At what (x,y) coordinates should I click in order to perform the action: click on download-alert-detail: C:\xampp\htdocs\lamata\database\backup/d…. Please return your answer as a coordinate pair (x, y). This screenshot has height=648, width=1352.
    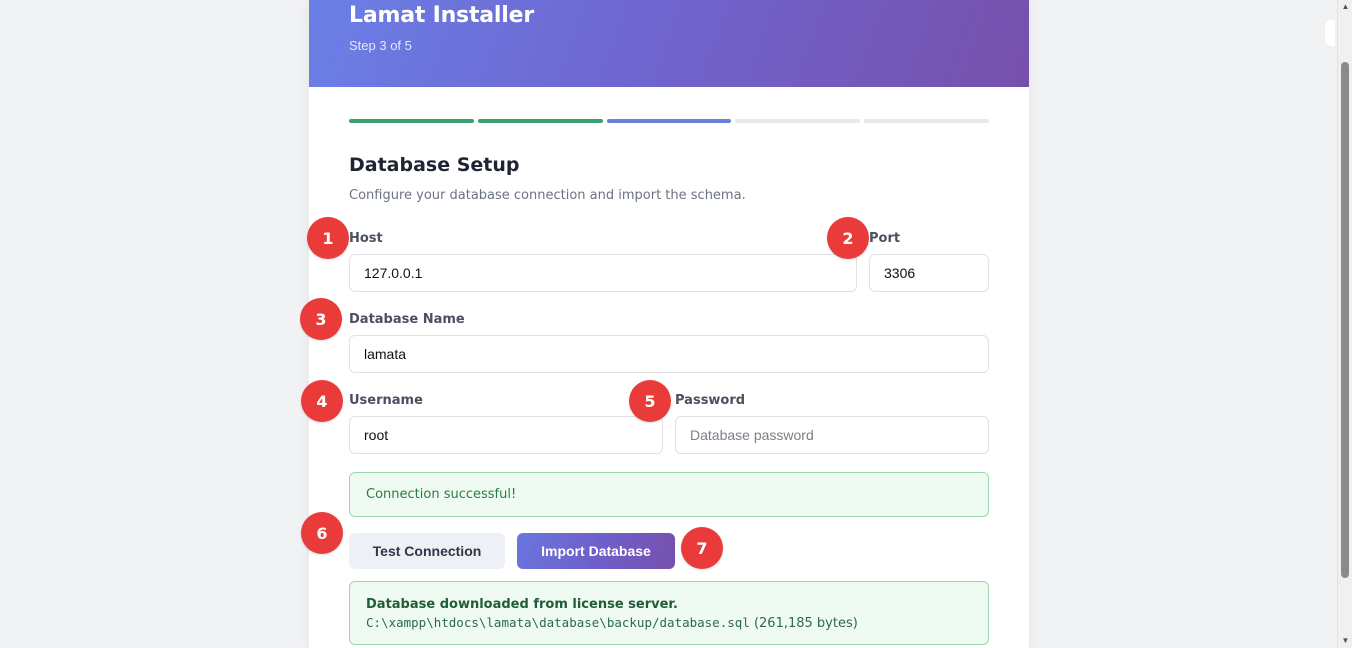
    Looking at the image, I should click on (669, 623).